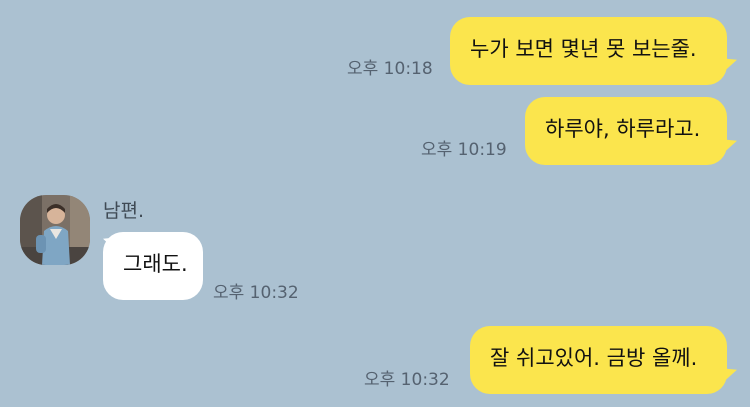  I want to click on message-bubble: 하루야, 하루라고., so click(626, 131).